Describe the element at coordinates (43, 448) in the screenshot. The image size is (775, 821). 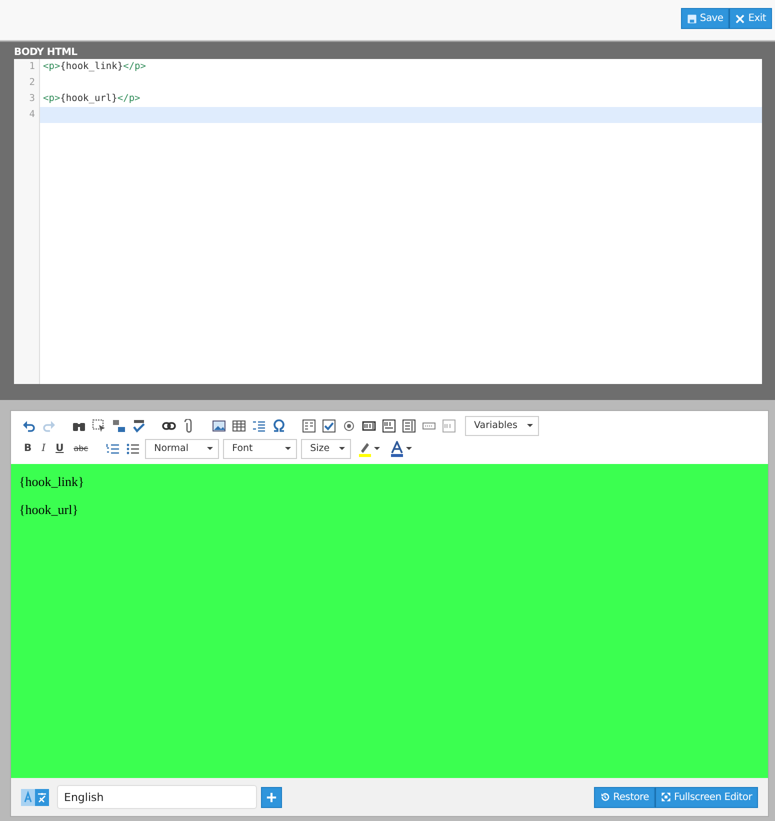
I see `italic-button: I` at that location.